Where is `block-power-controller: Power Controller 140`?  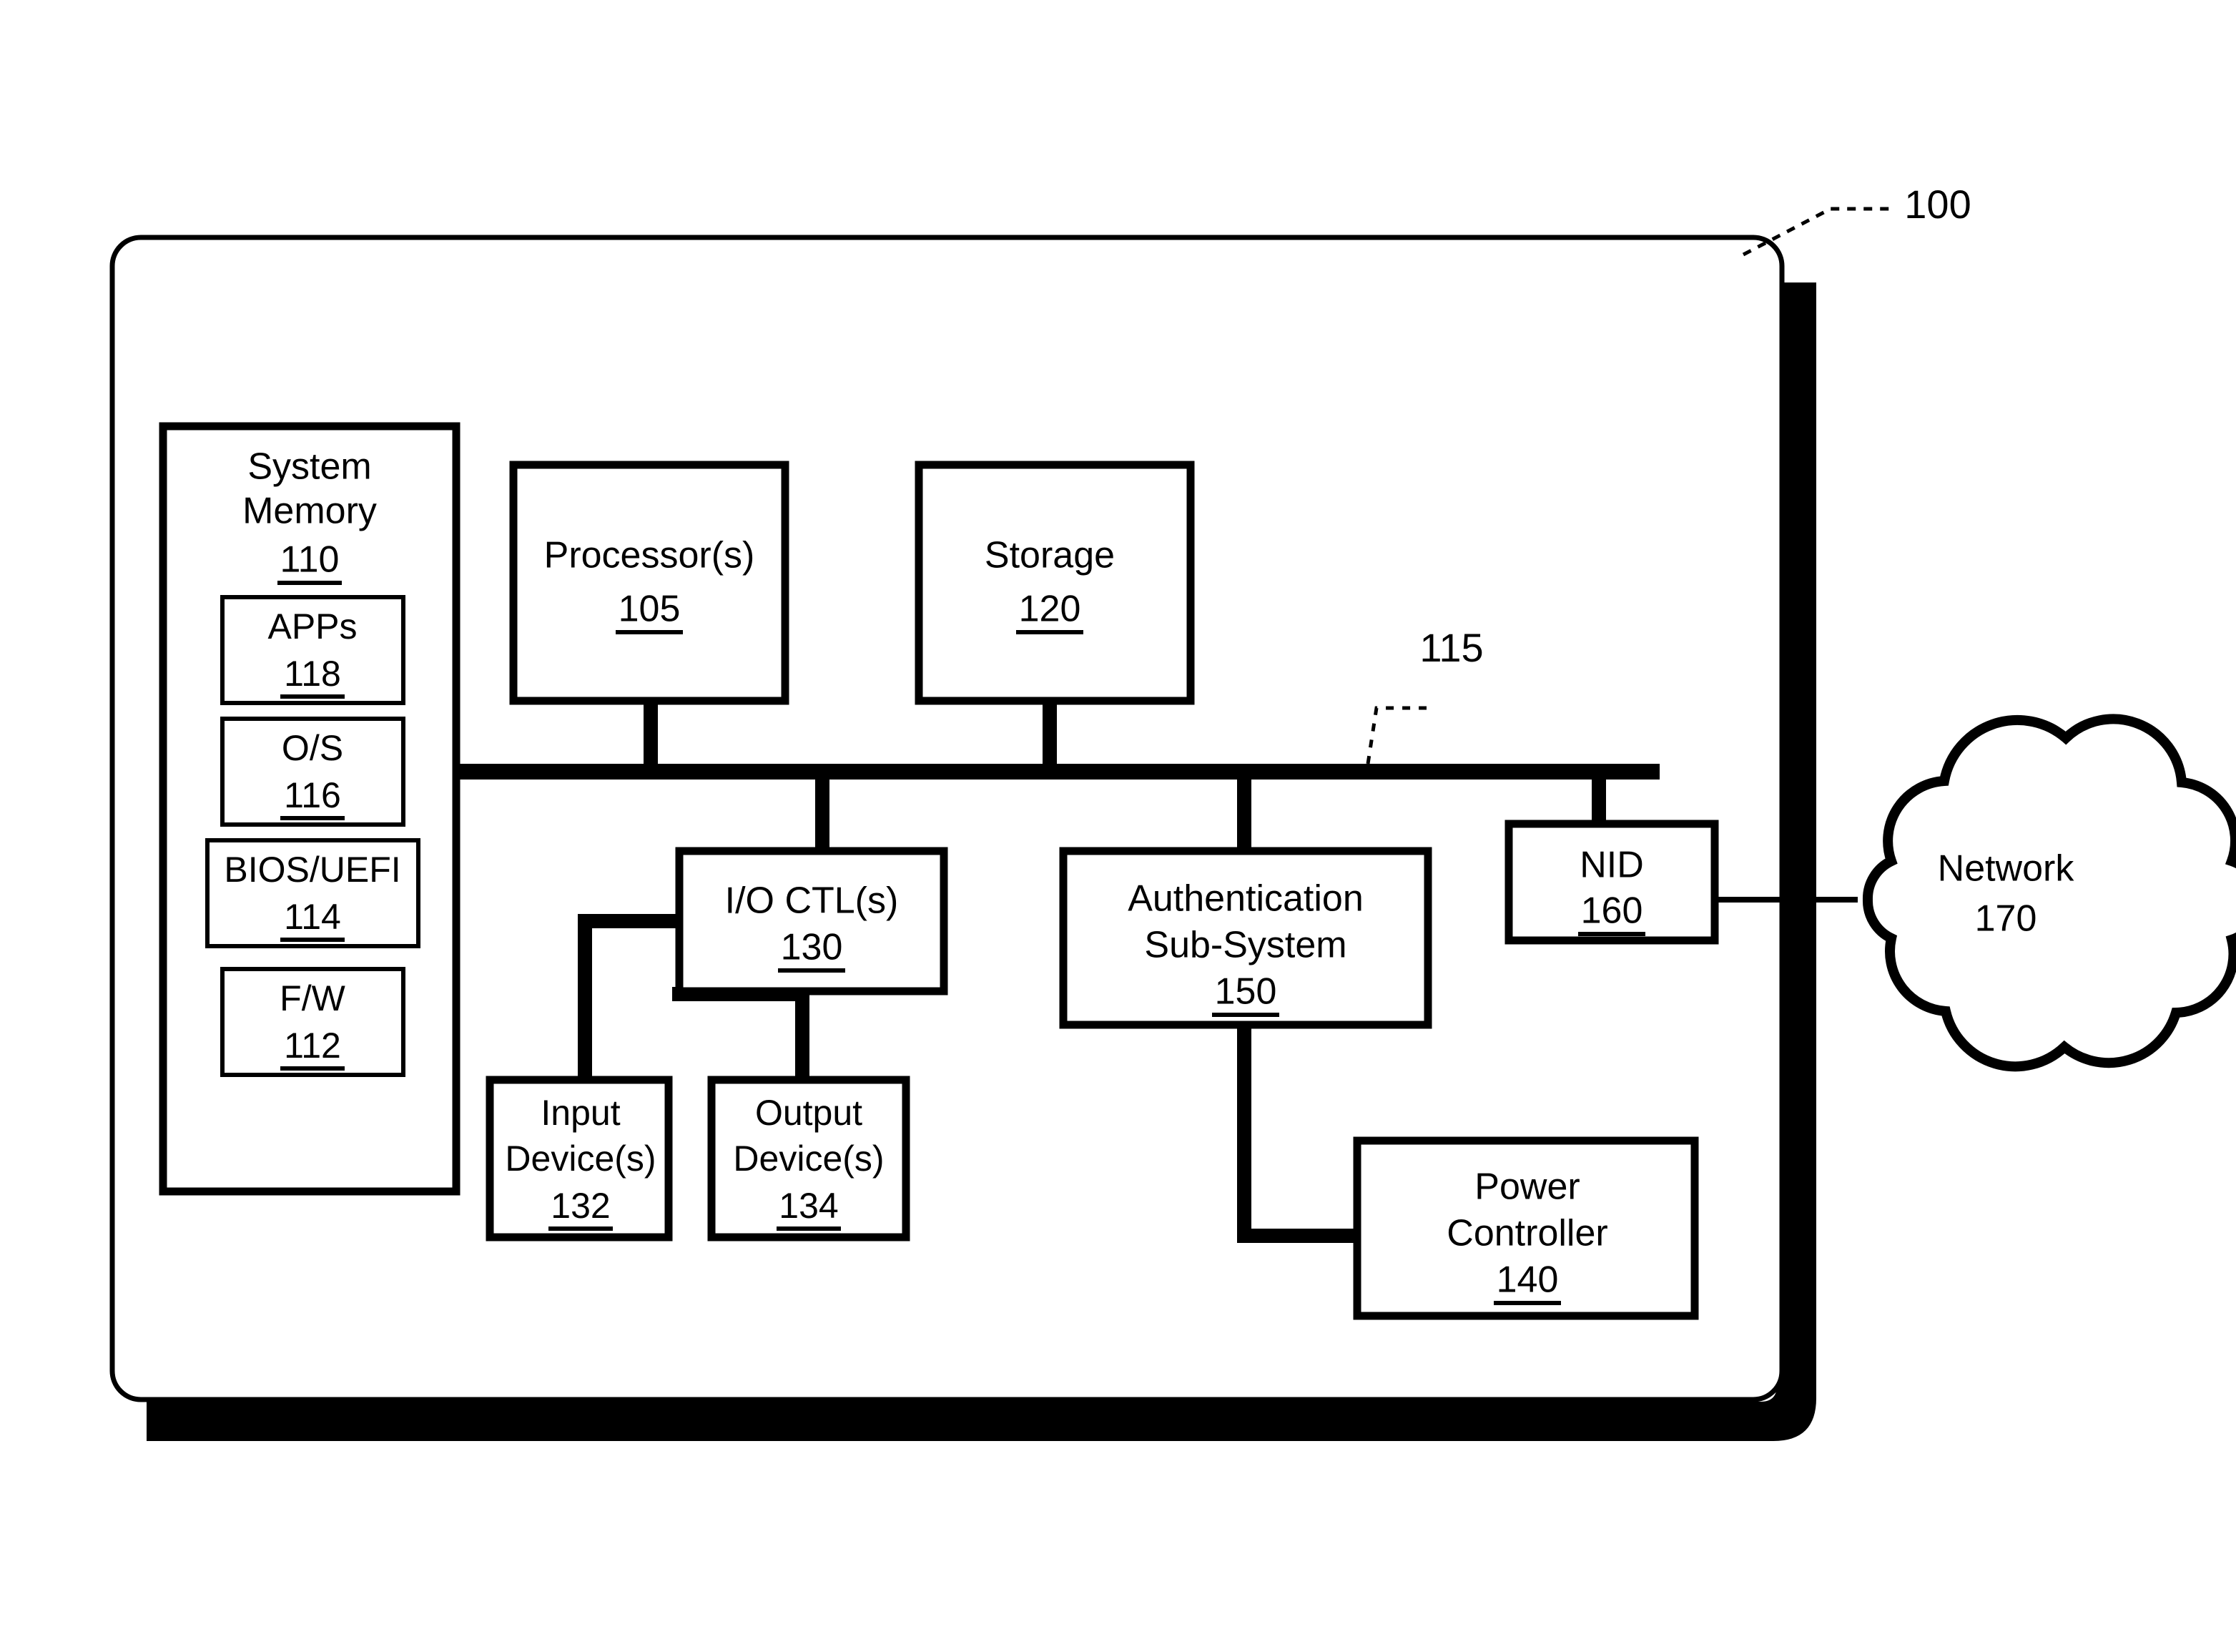 block-power-controller: Power Controller 140 is located at coordinates (1526, 1228).